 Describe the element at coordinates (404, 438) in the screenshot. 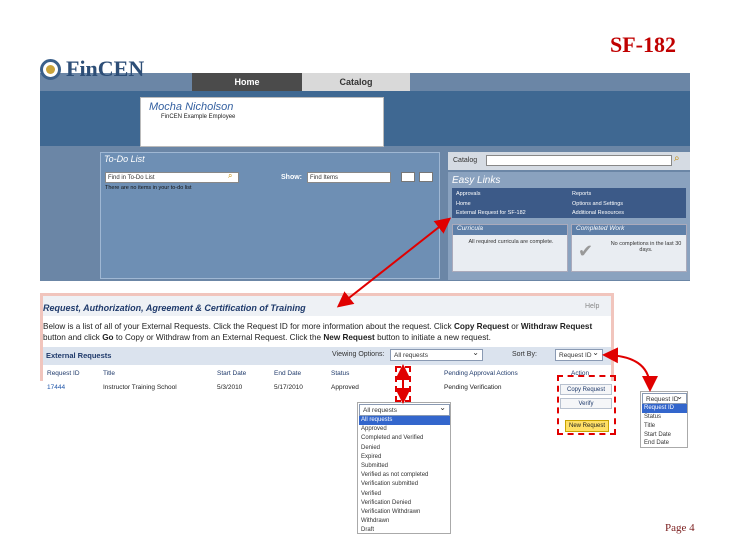

I see `dropdown-option: Completed and Verified` at that location.